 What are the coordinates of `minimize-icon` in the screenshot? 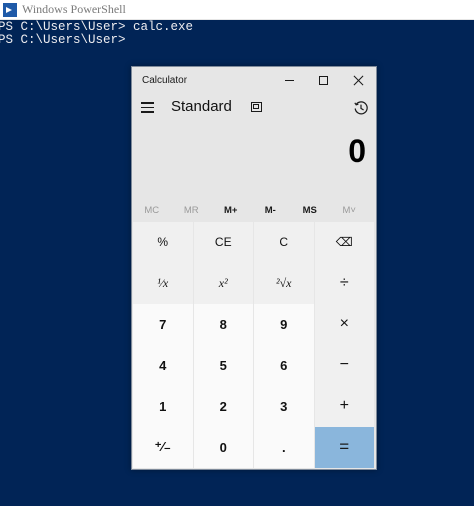 It's located at (289, 80).